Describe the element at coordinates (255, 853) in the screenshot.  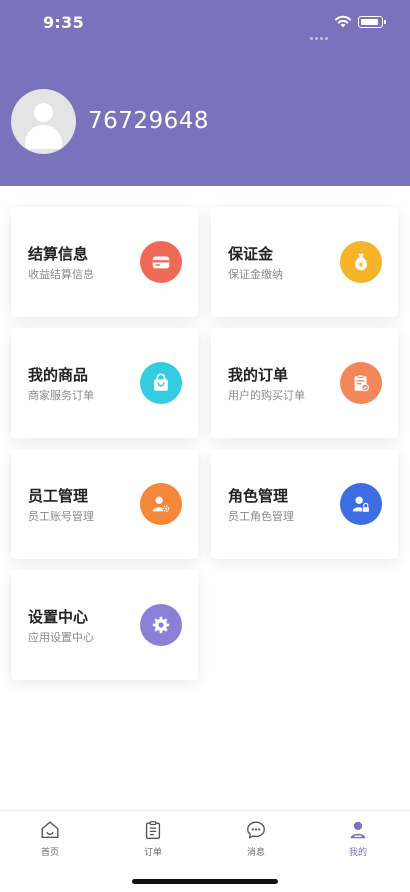
I see `tab-label: 消息` at that location.